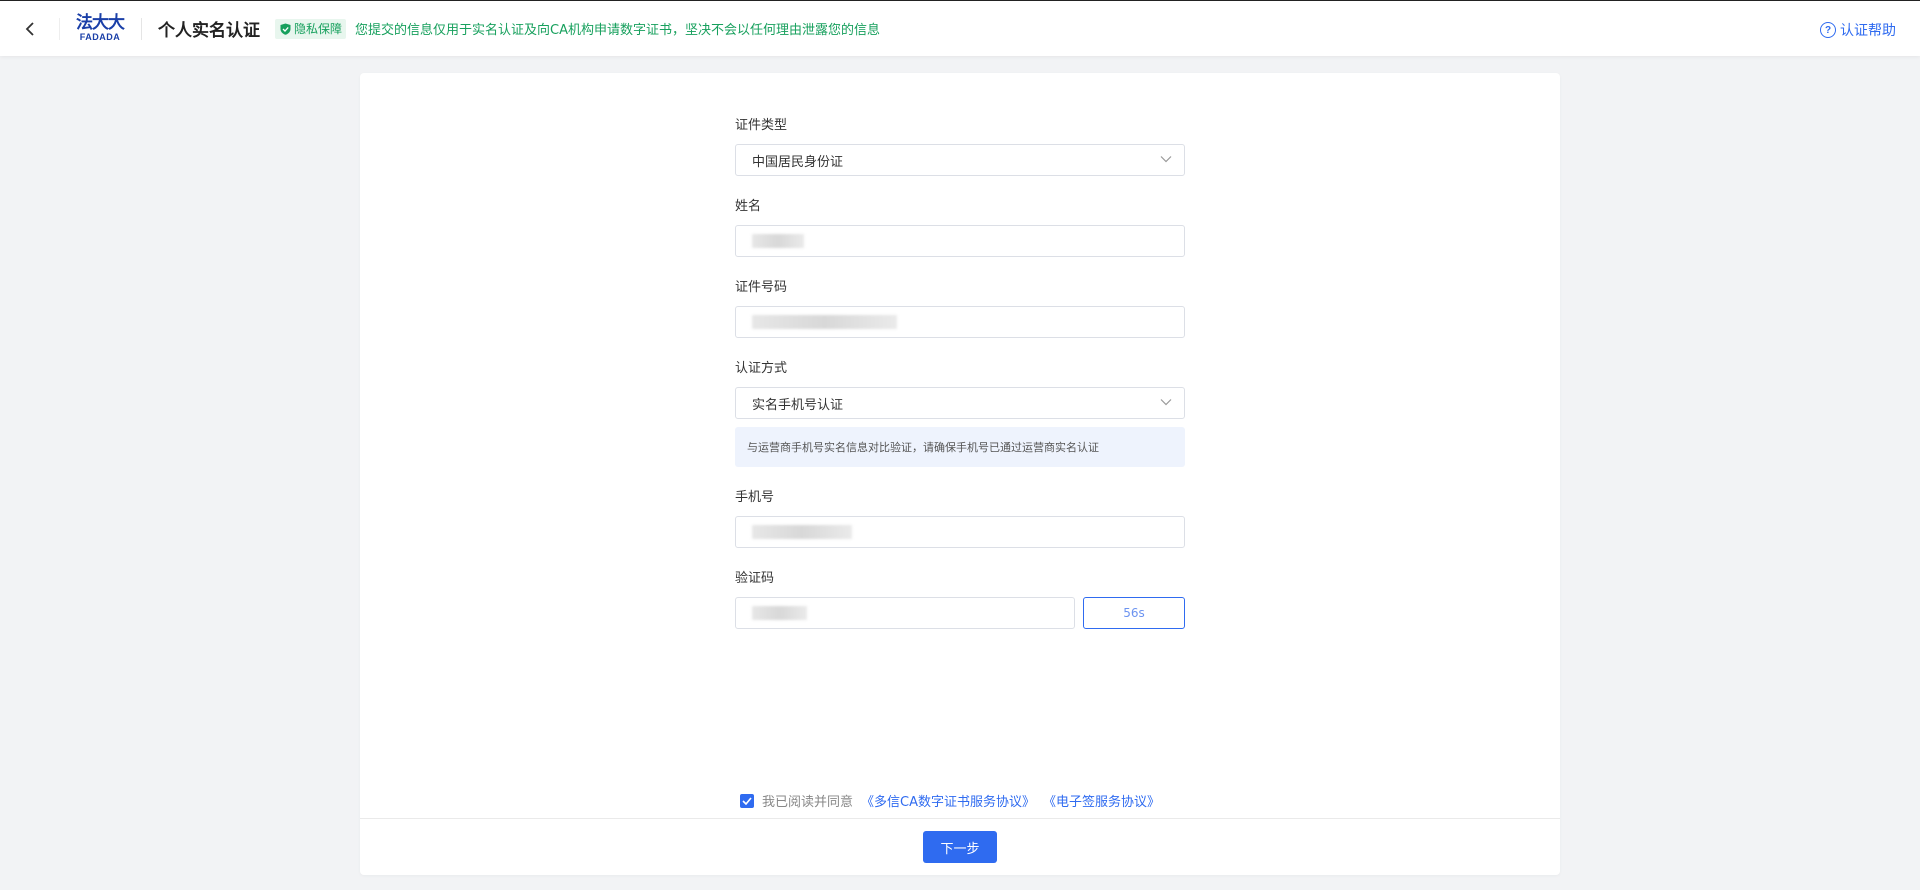  Describe the element at coordinates (100, 37) in the screenshot. I see `logo-en-text: FADADA` at that location.